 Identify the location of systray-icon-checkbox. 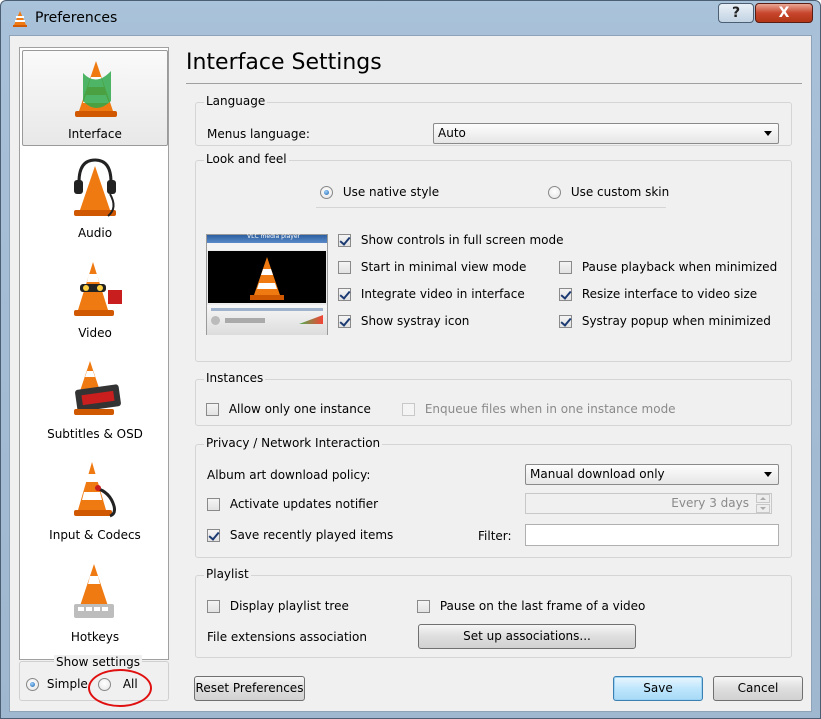
(344, 321).